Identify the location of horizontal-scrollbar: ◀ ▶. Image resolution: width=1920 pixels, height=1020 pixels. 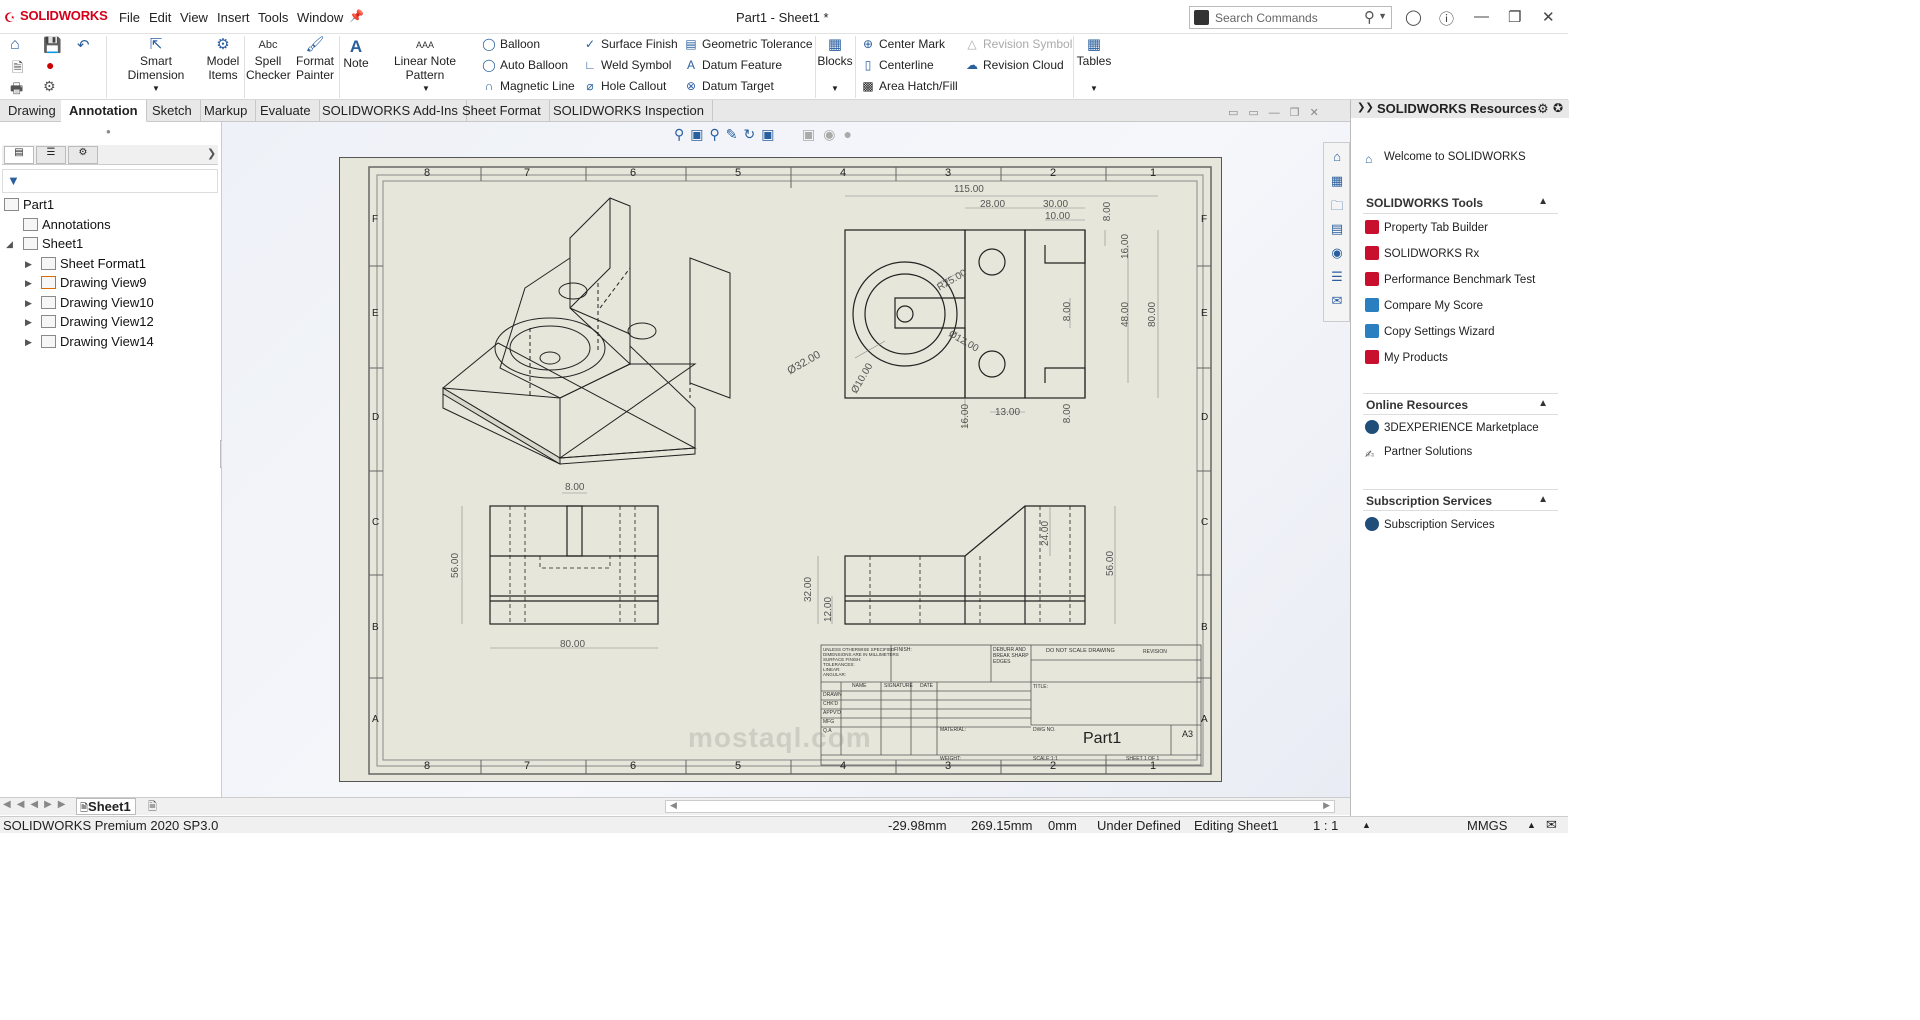
(1000, 806).